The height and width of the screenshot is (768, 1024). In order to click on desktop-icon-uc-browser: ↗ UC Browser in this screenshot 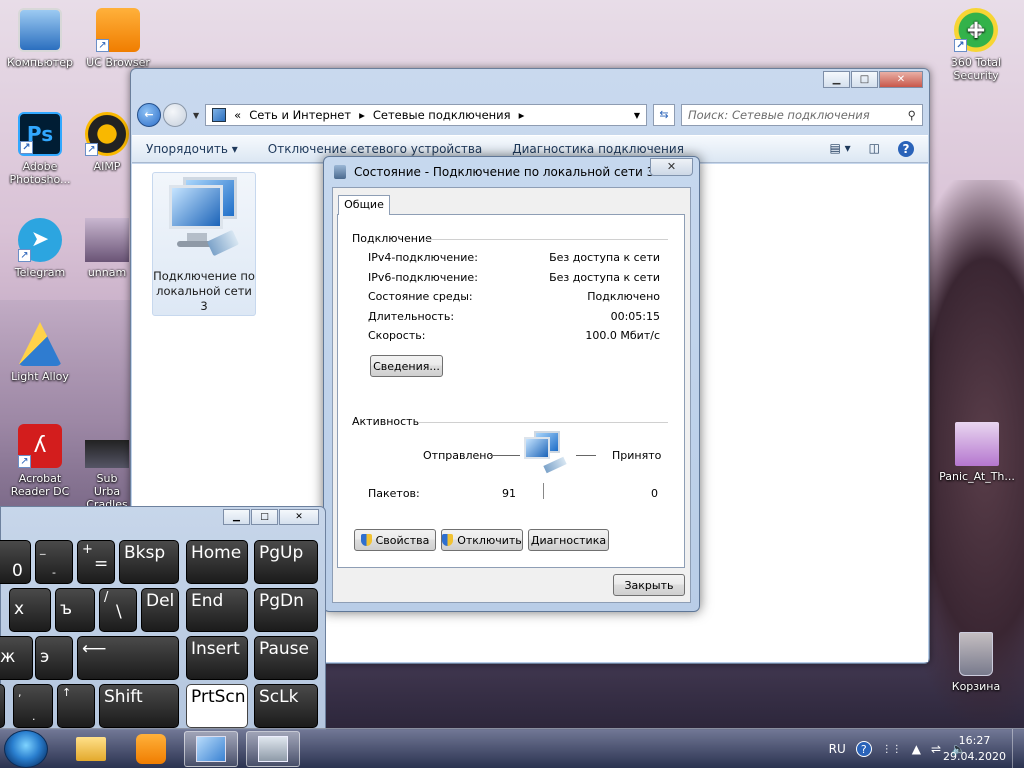, I will do `click(118, 38)`.